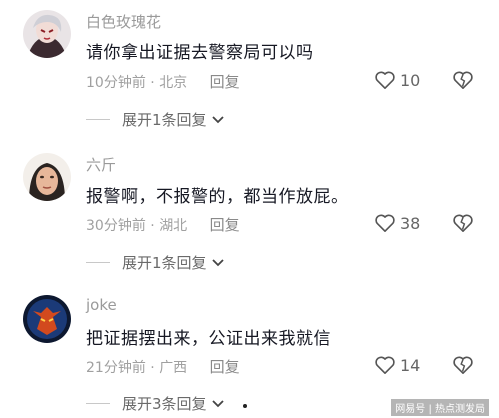  Describe the element at coordinates (200, 53) in the screenshot. I see `comment-text: 请你拿出证据去警察局可以吗` at that location.